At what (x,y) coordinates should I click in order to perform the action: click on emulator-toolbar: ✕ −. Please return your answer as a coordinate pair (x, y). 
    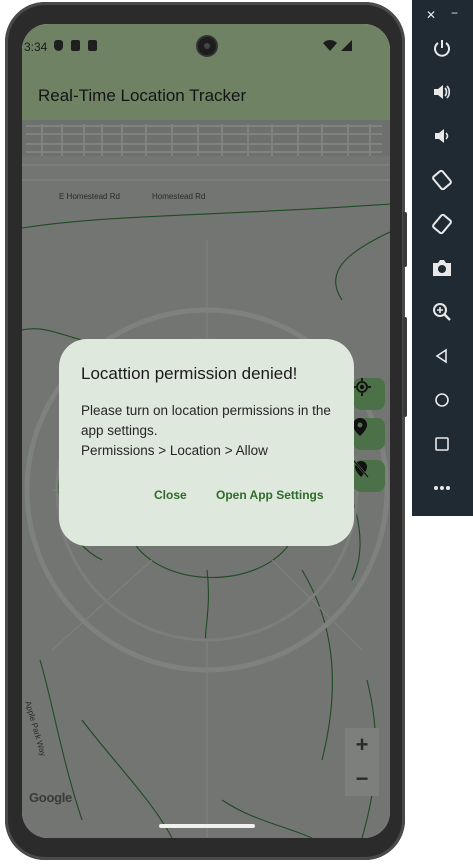
    Looking at the image, I should click on (442, 258).